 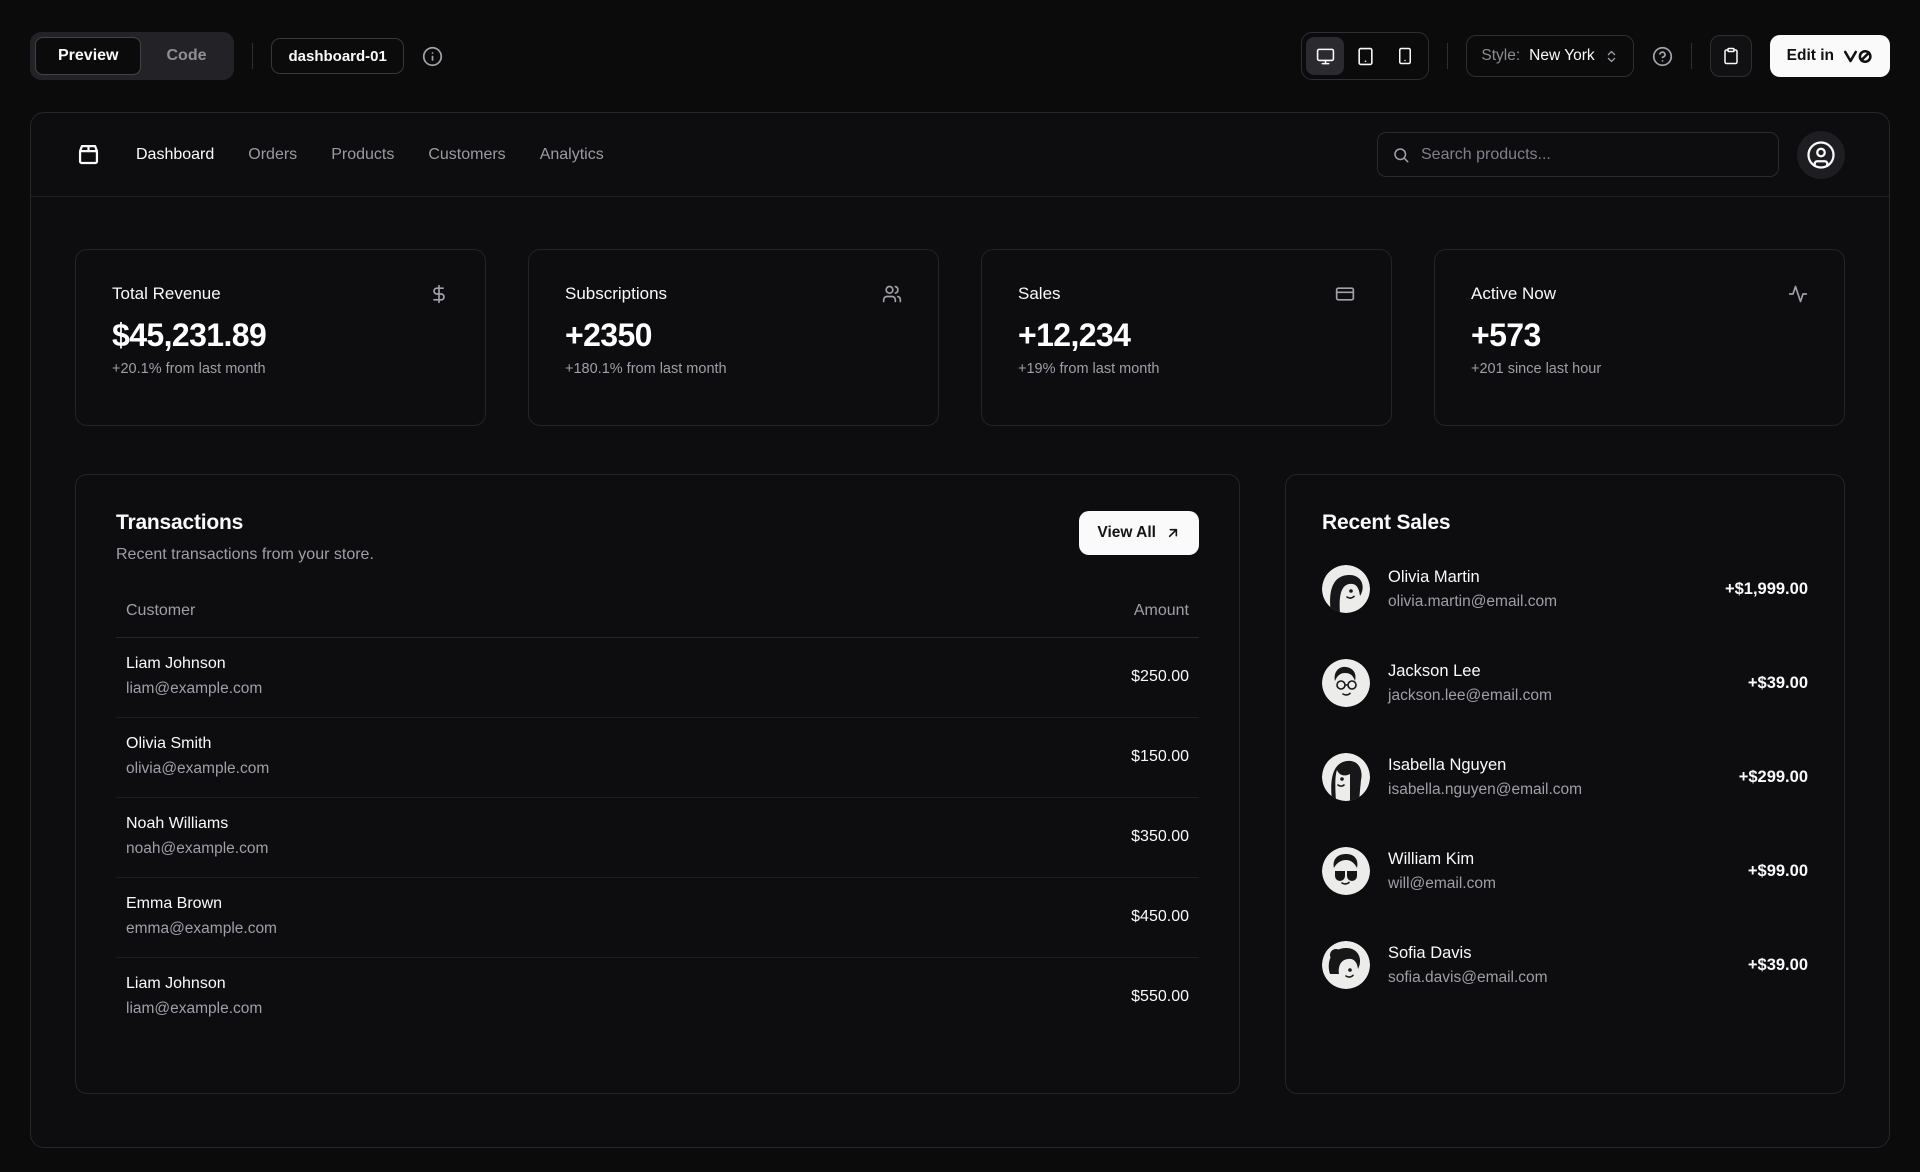 What do you see at coordinates (1485, 789) in the screenshot?
I see `sale-customer-email: isabella.nguyen@email.com` at bounding box center [1485, 789].